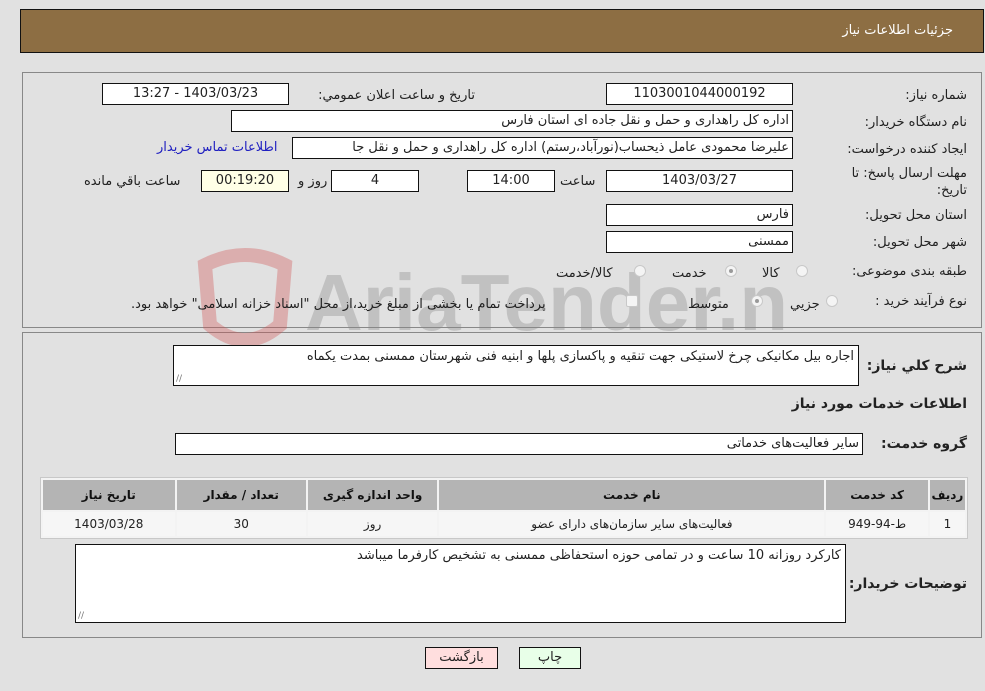  Describe the element at coordinates (699, 181) in the screenshot. I see `deadline-date-field: 1403/03/27` at that location.